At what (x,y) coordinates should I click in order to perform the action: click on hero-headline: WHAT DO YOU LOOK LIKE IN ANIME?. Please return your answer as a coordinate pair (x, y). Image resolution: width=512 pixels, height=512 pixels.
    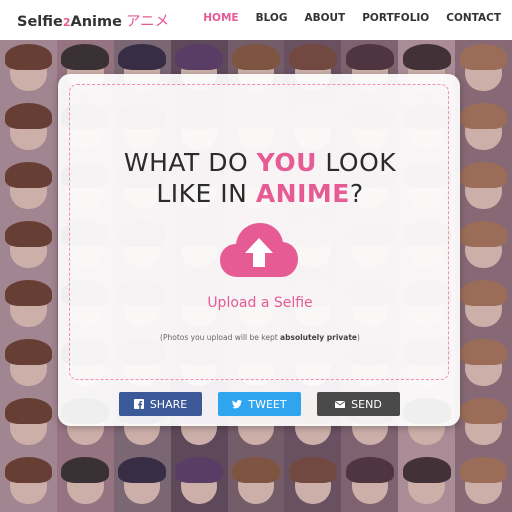
    Looking at the image, I should click on (260, 178).